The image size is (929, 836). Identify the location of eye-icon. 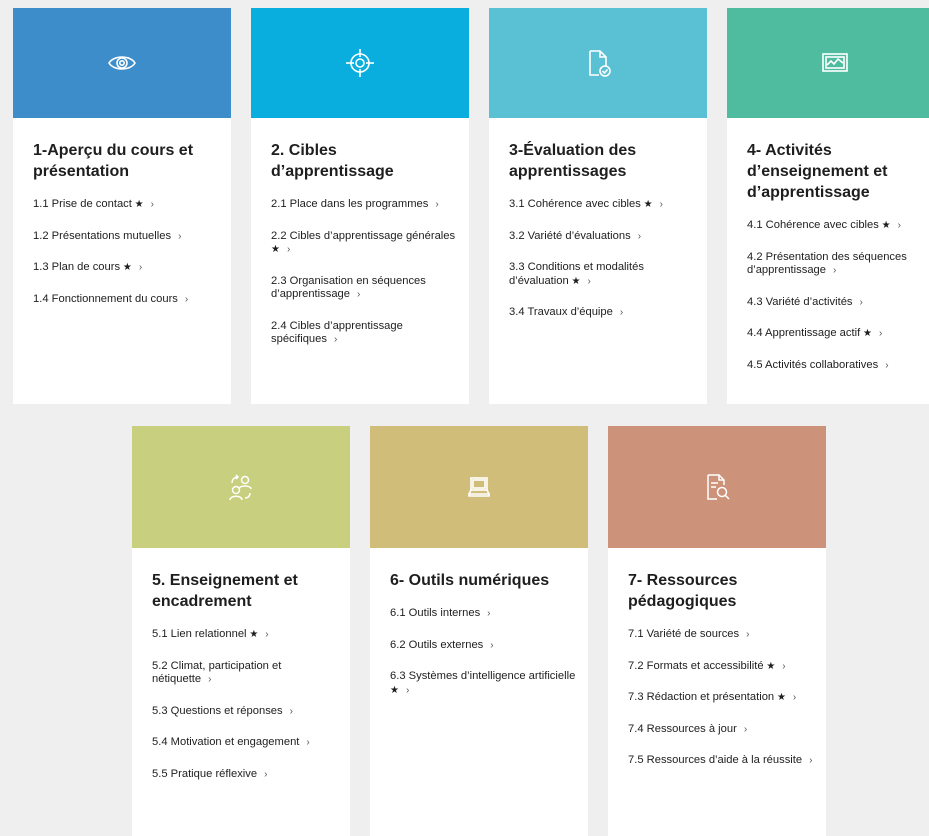
(122, 63).